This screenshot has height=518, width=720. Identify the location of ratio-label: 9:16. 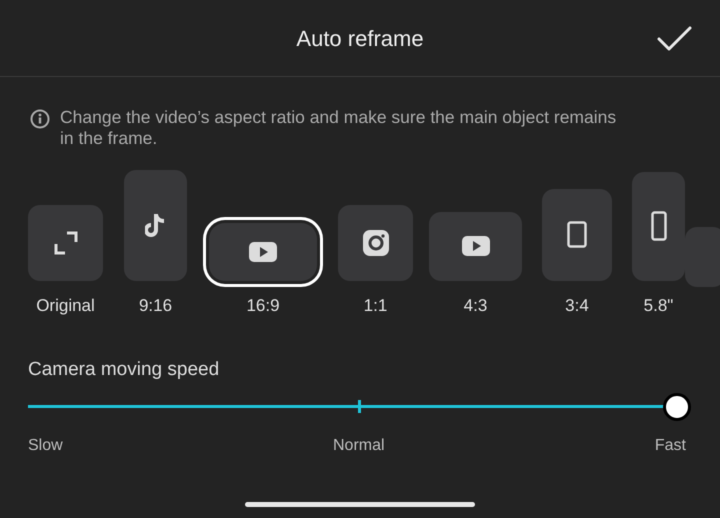
(155, 305).